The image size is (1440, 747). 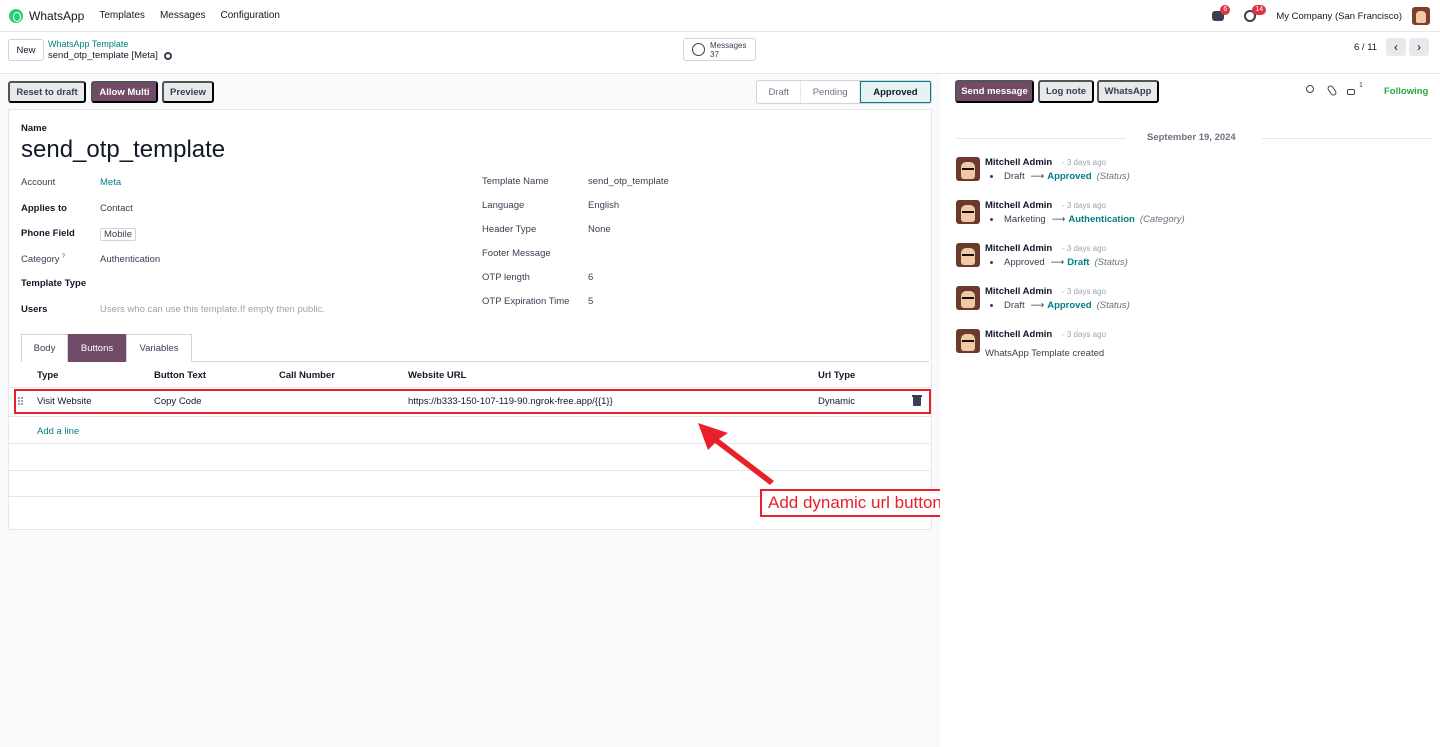 I want to click on stage-pending: Pending, so click(x=830, y=92).